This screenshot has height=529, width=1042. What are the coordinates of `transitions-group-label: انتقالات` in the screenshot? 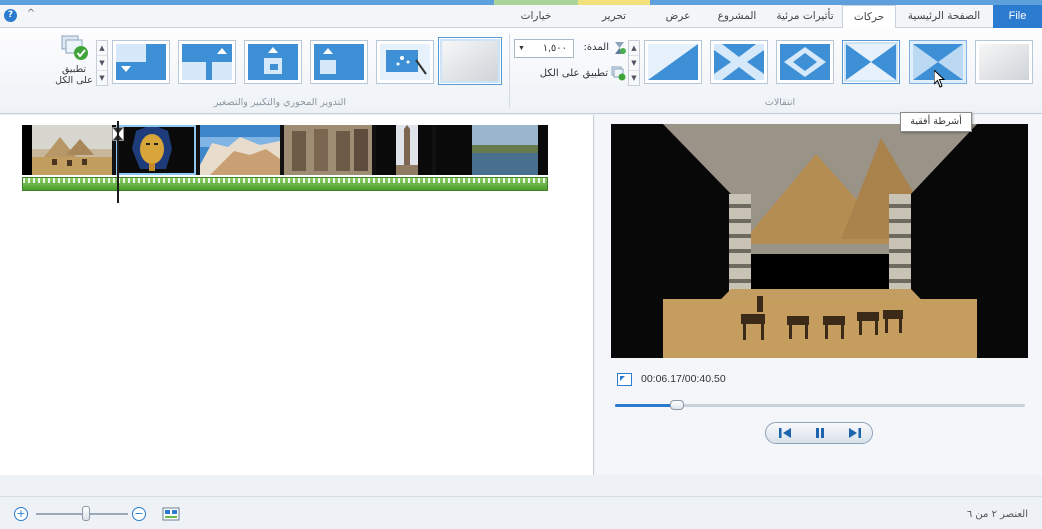 It's located at (780, 102).